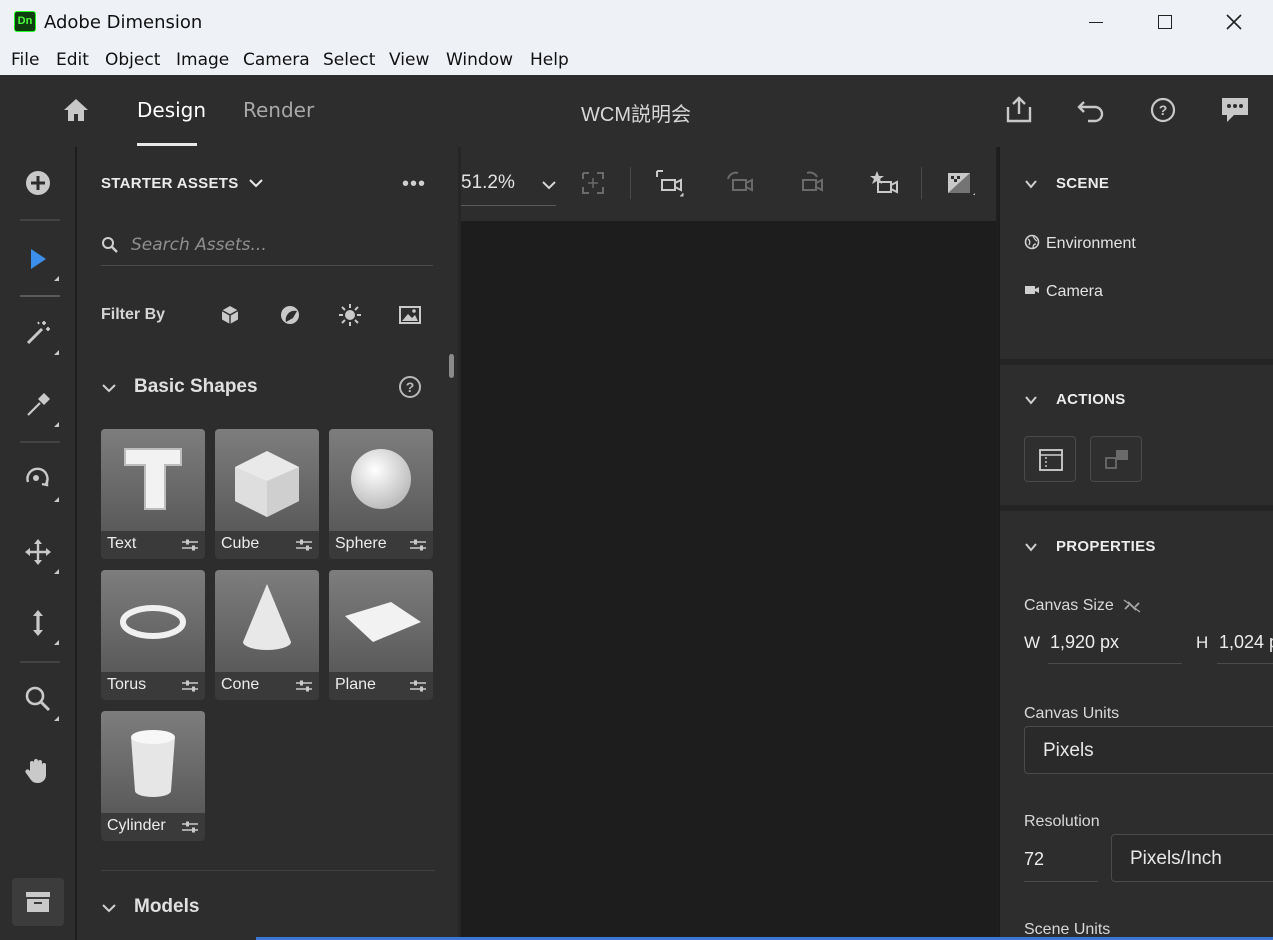 The image size is (1273, 940). What do you see at coordinates (76, 110) in the screenshot?
I see `home-icon` at bounding box center [76, 110].